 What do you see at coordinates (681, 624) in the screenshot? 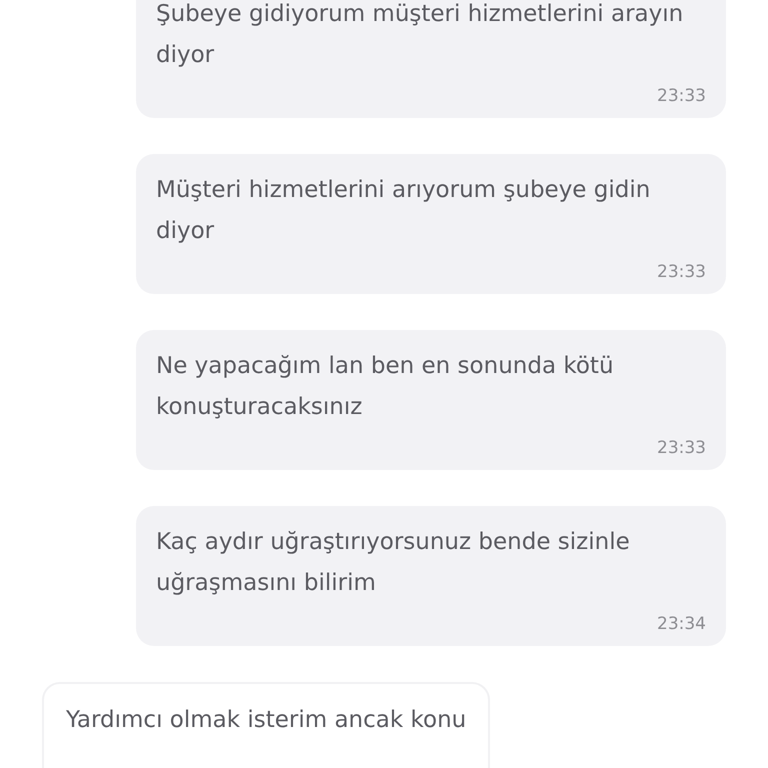
I see `message-time: 23:34` at bounding box center [681, 624].